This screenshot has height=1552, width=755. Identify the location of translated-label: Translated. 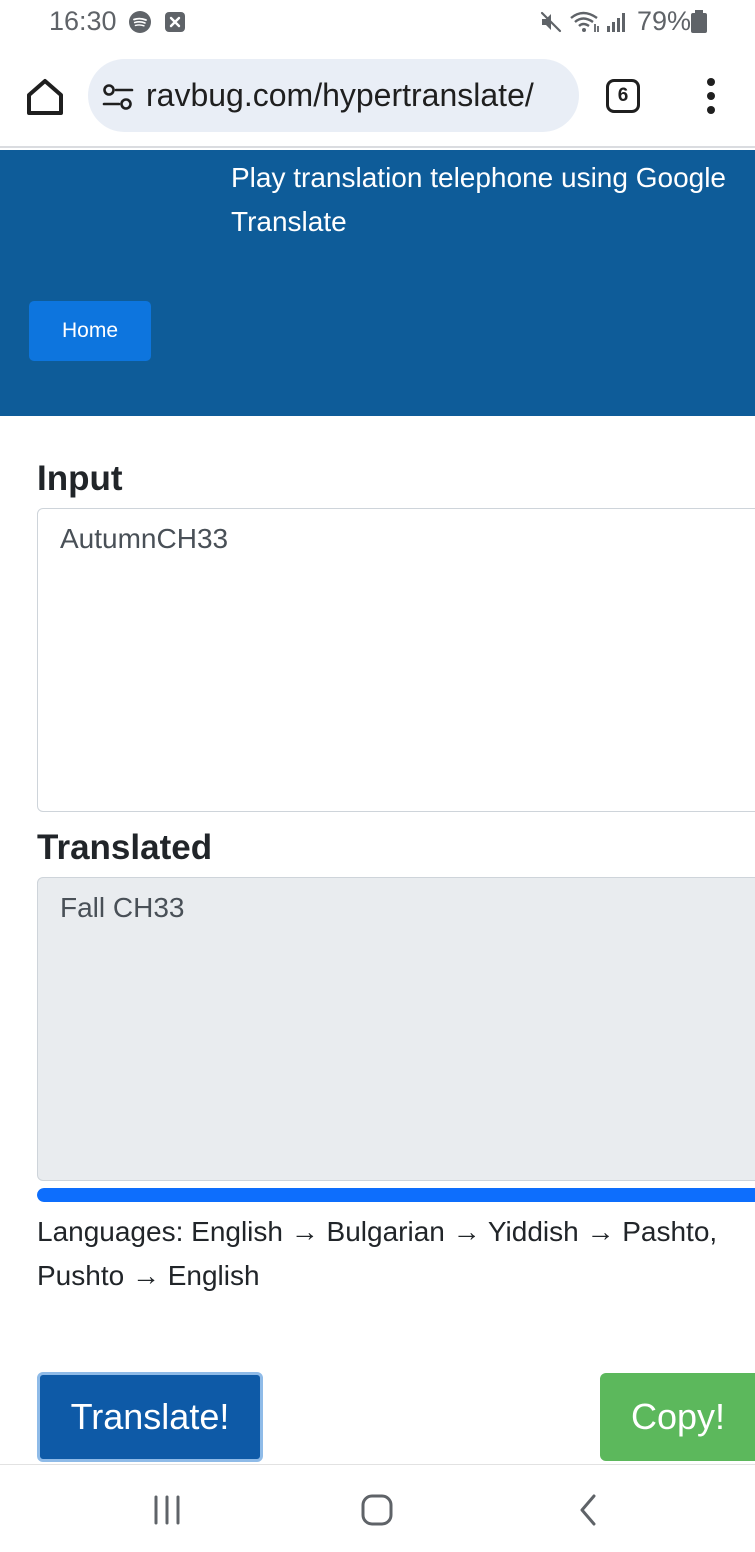
(125, 847).